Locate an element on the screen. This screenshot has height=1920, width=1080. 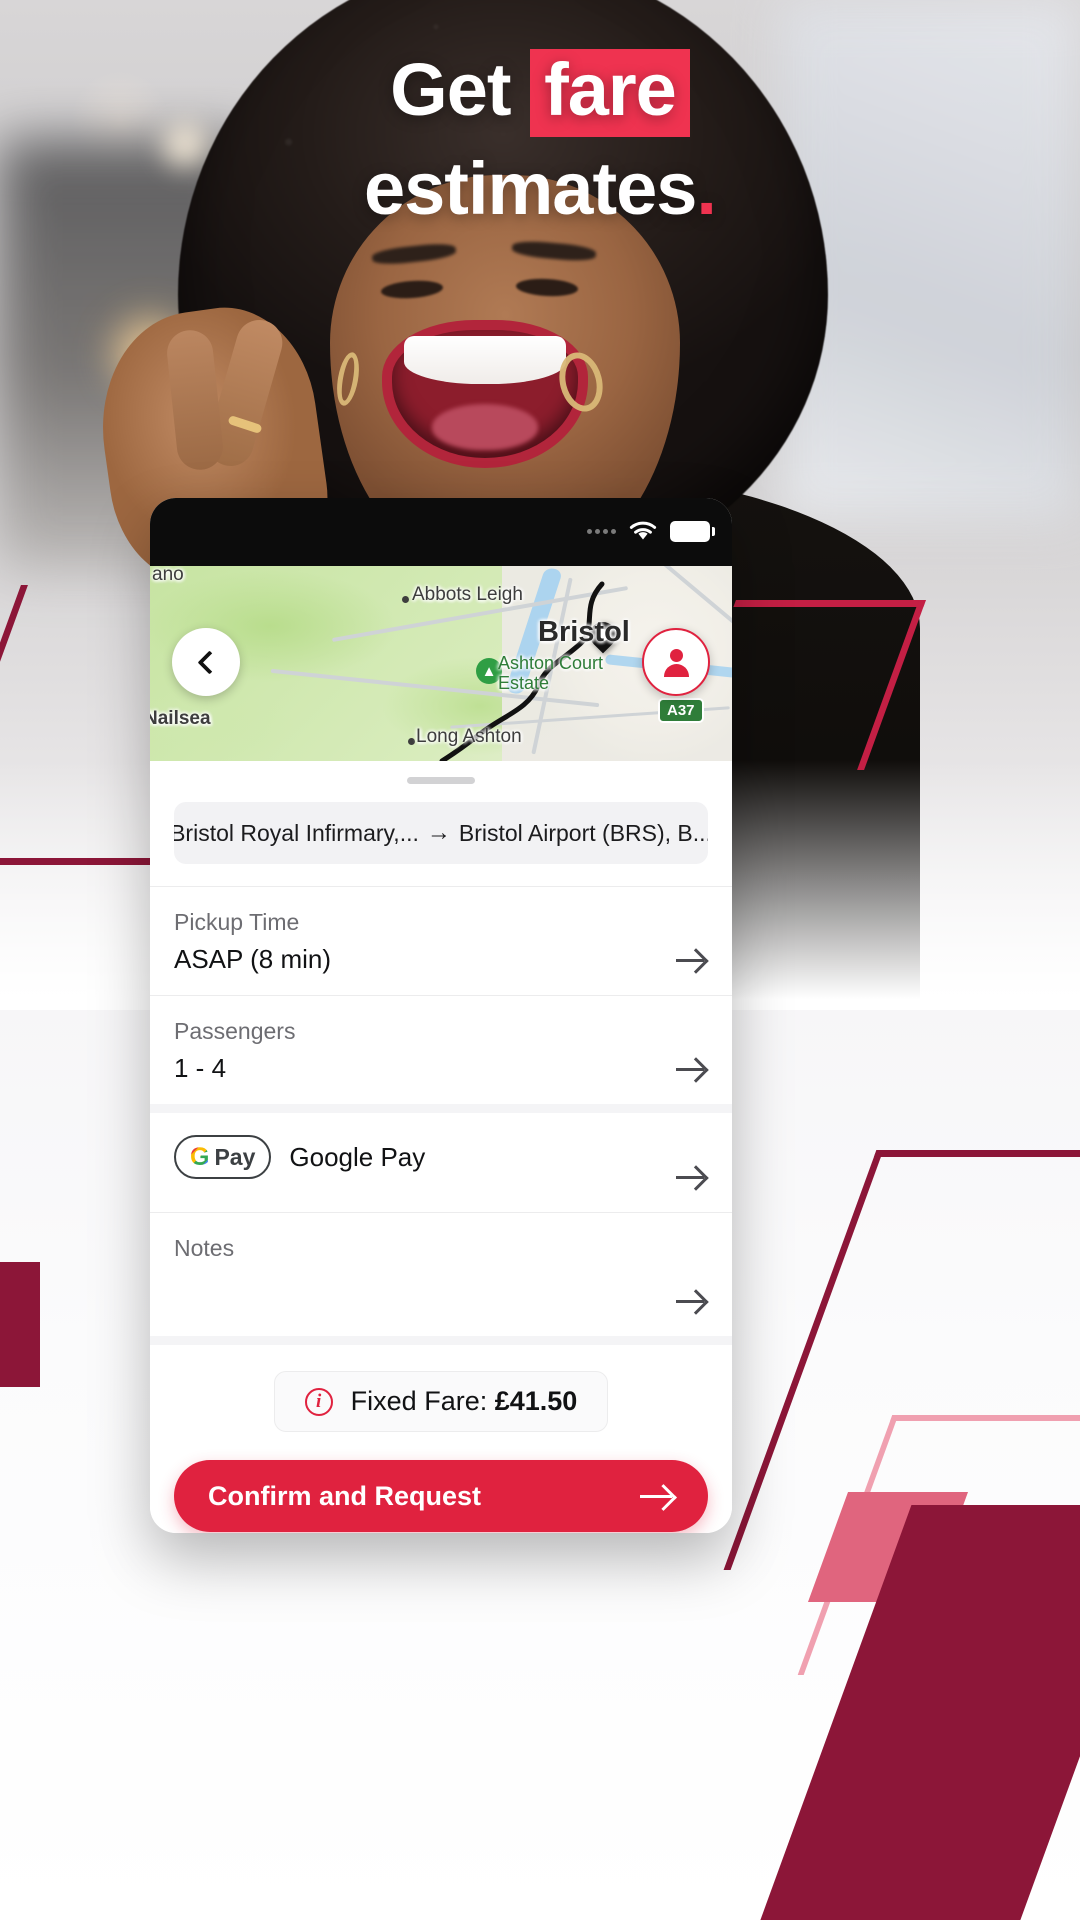
map-label-ashton-court-estate: Ashton Court Estate is located at coordinates (551, 673).